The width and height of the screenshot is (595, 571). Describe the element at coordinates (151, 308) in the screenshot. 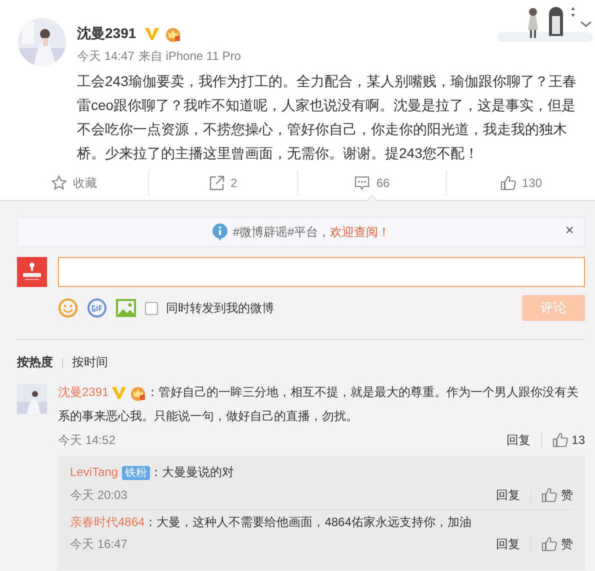

I see `share-checkbox` at that location.